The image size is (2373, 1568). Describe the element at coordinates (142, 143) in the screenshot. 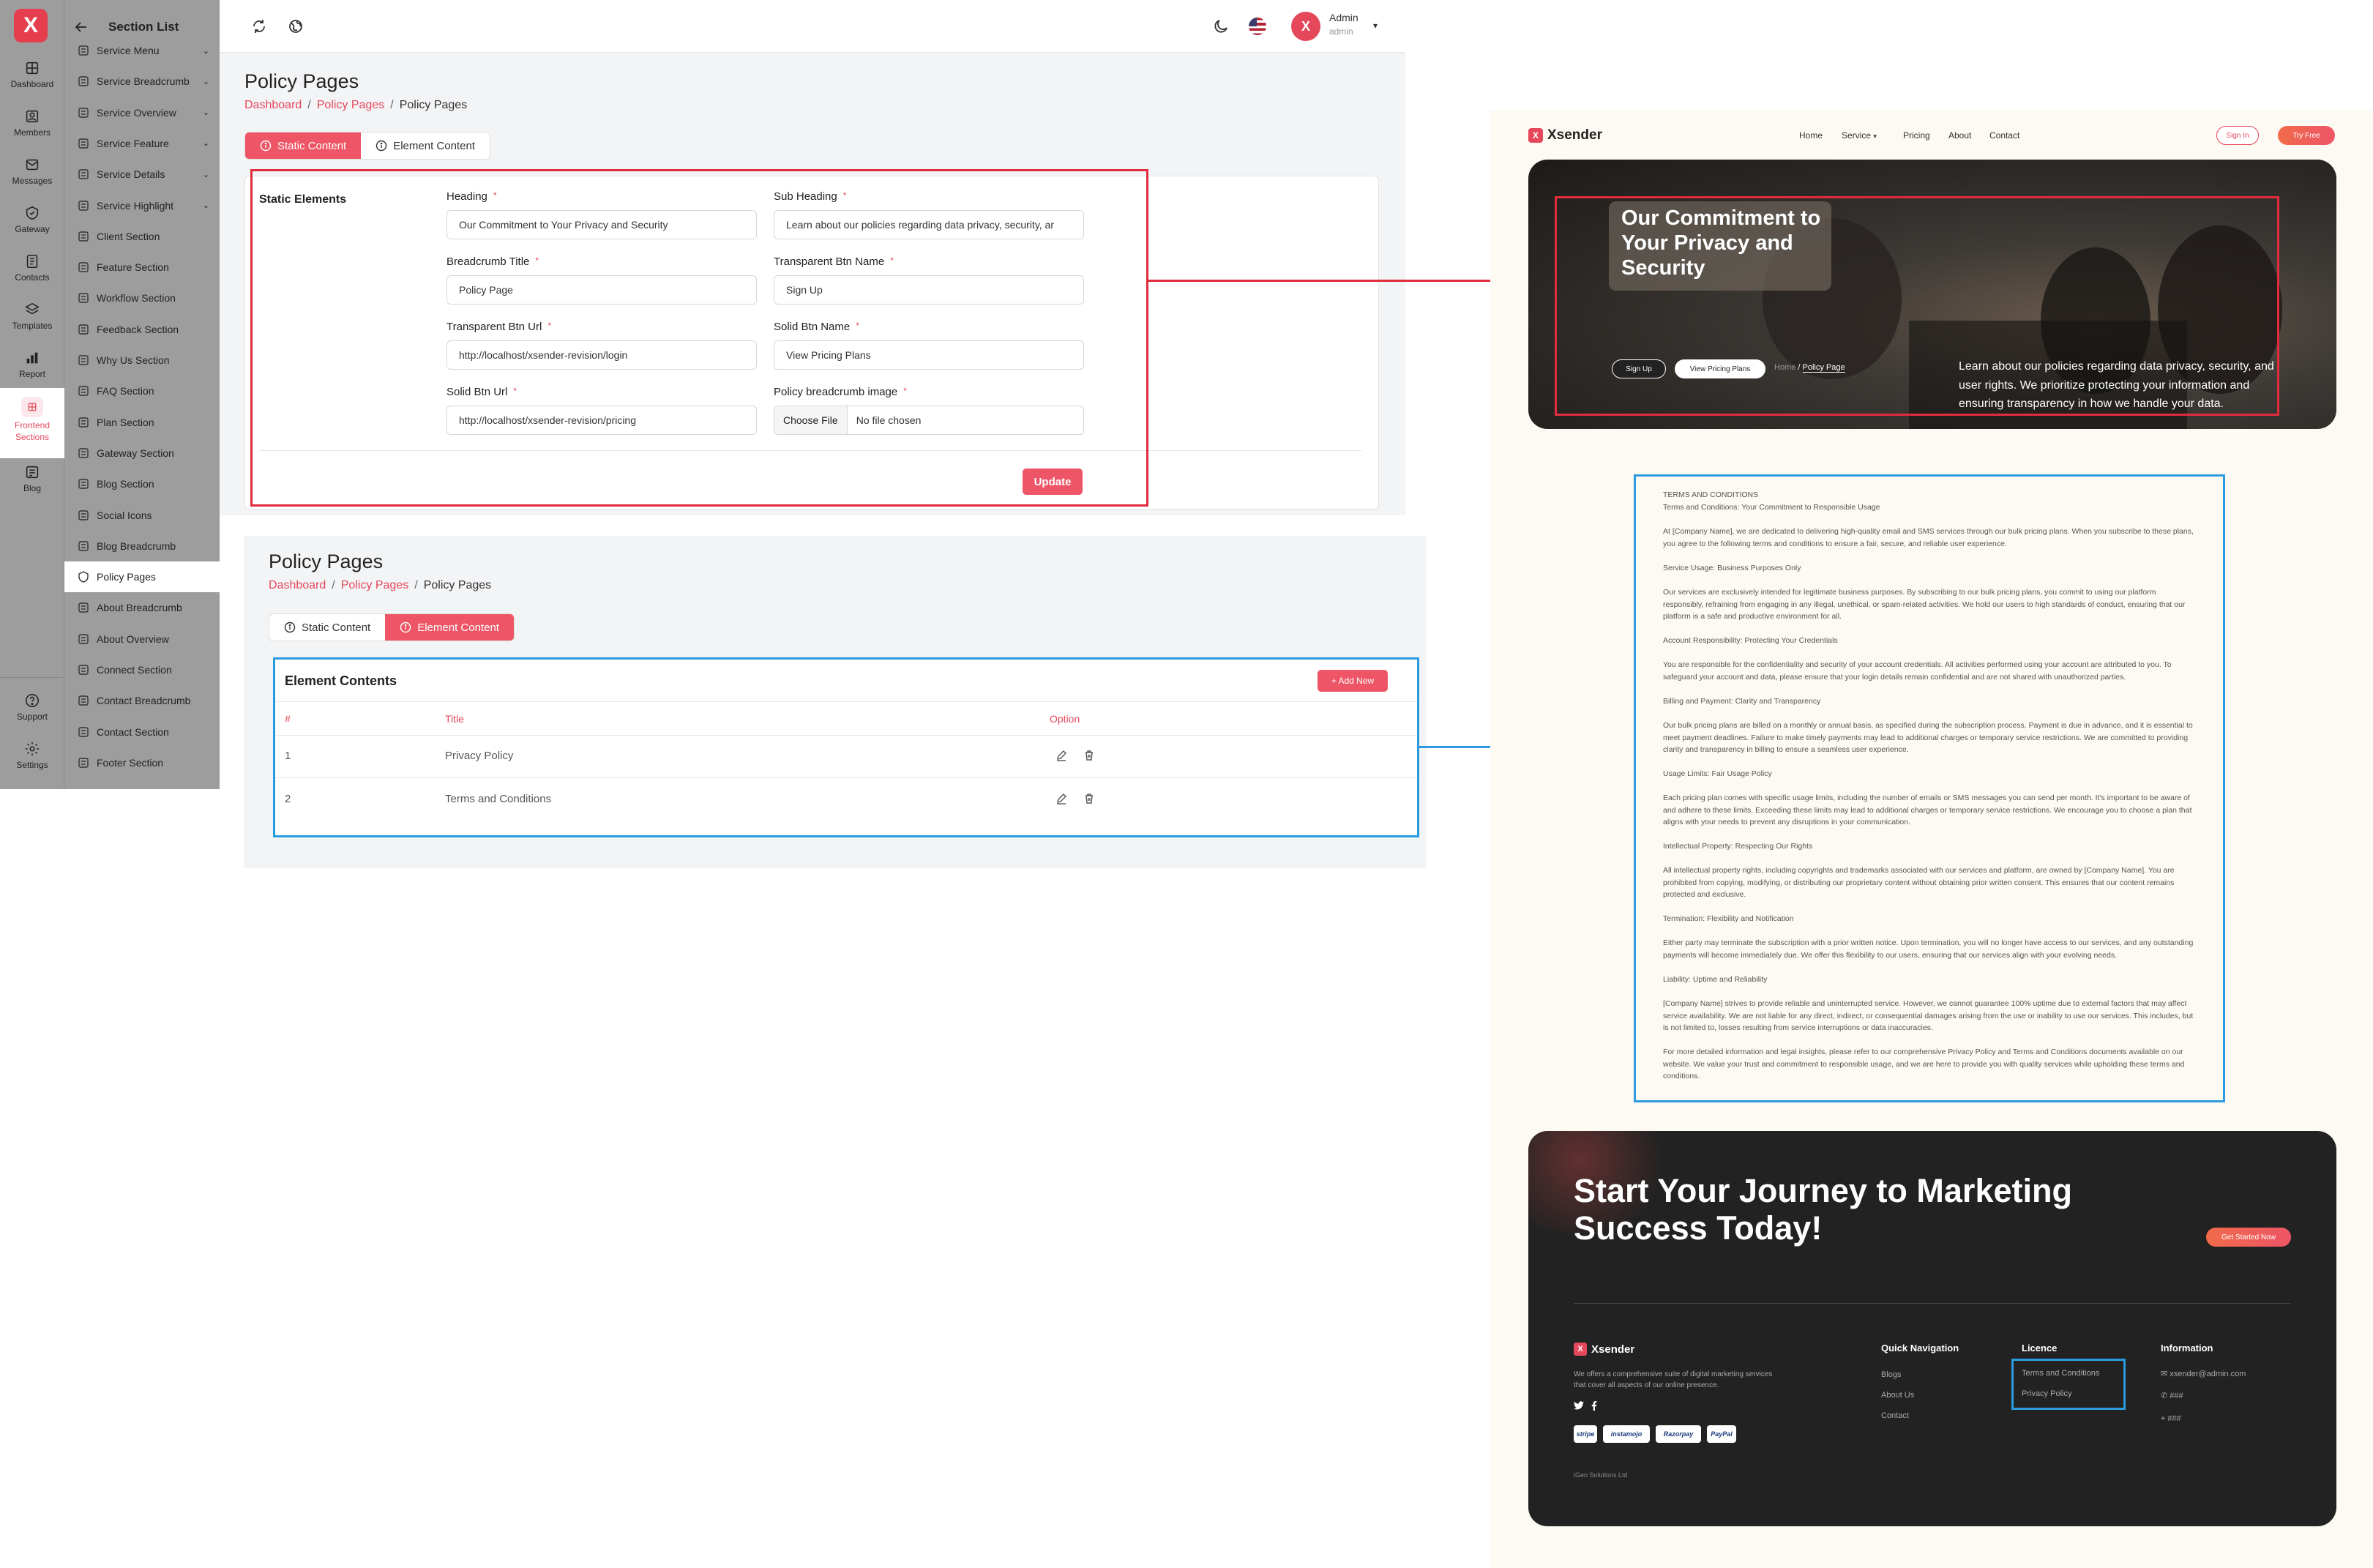

I see `section-item: Service Feature ⌄` at that location.